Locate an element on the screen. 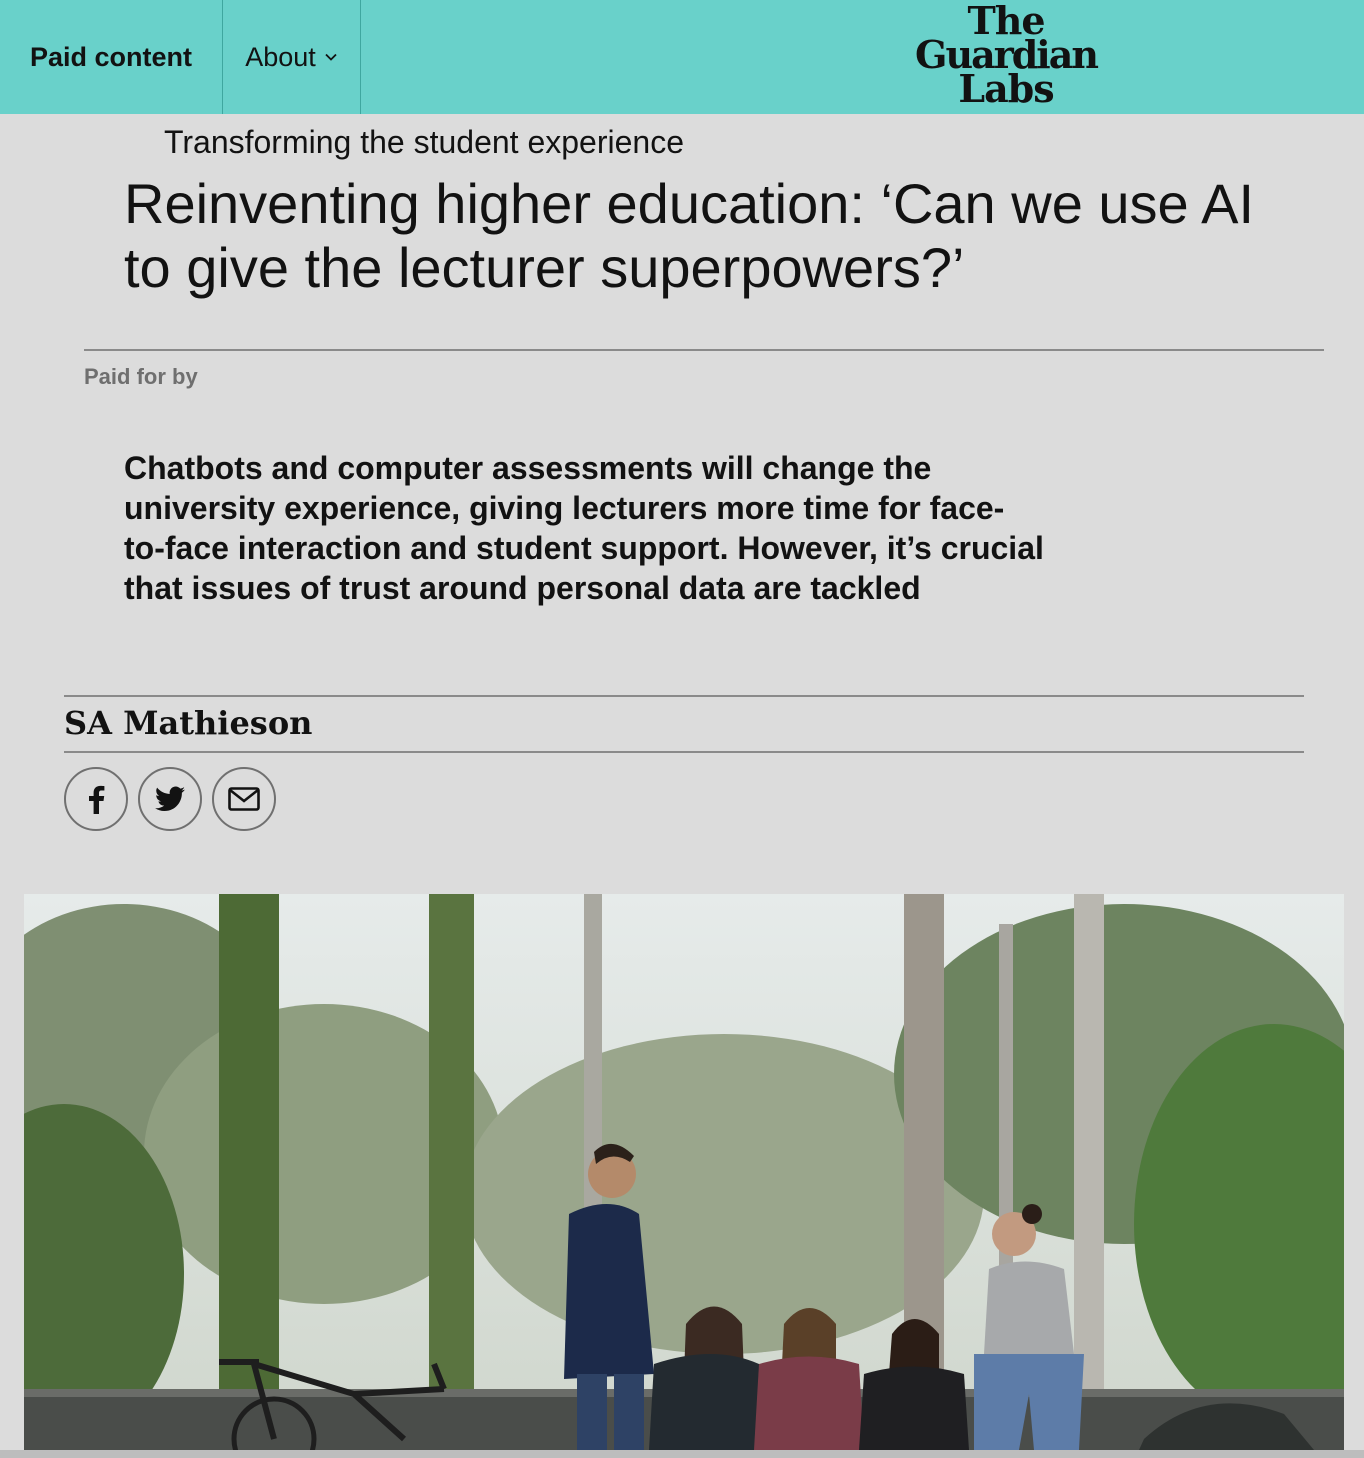 The width and height of the screenshot is (1364, 1458). series-kicker: Transforming the student experience is located at coordinates (424, 142).